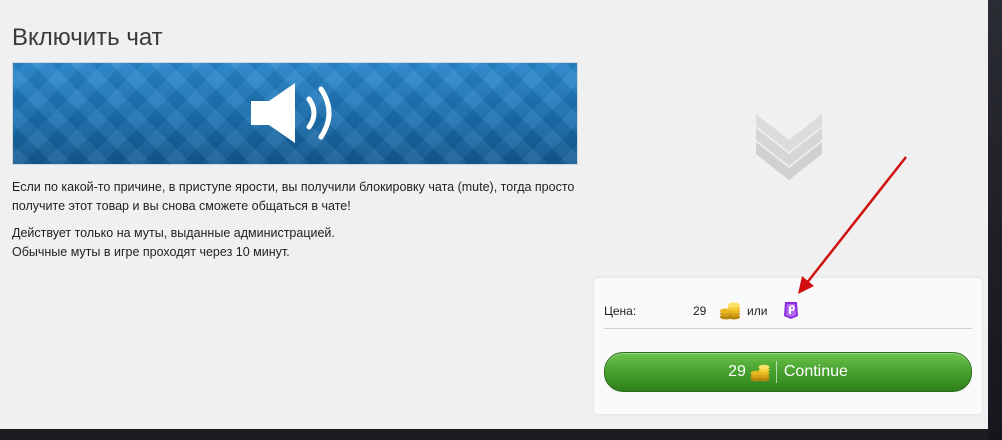 The height and width of the screenshot is (440, 1002). What do you see at coordinates (776, 372) in the screenshot?
I see `button-separator` at bounding box center [776, 372].